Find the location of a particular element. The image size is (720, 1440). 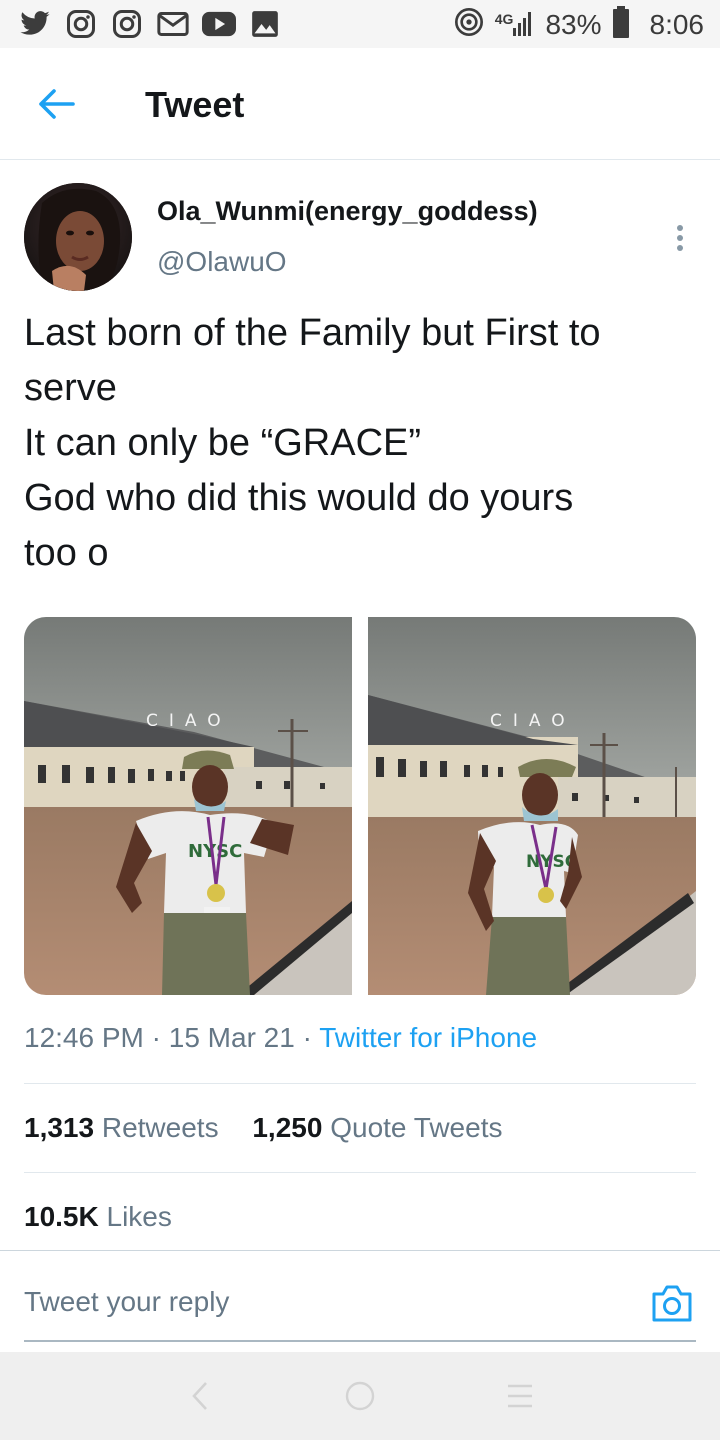

retweets-count: 1,313 is located at coordinates (59, 1127).